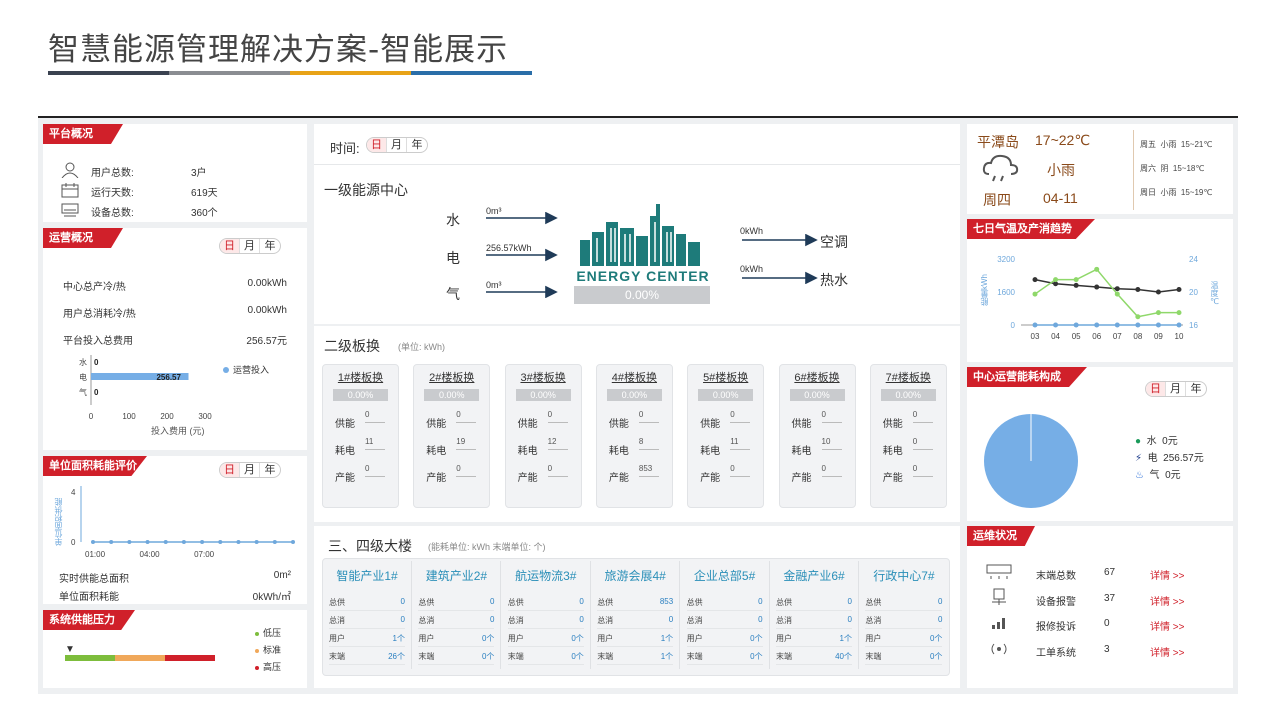 Image resolution: width=1274 pixels, height=716 pixels. I want to click on forecast-row: 周日 小雨 15~19℃, so click(1176, 192).